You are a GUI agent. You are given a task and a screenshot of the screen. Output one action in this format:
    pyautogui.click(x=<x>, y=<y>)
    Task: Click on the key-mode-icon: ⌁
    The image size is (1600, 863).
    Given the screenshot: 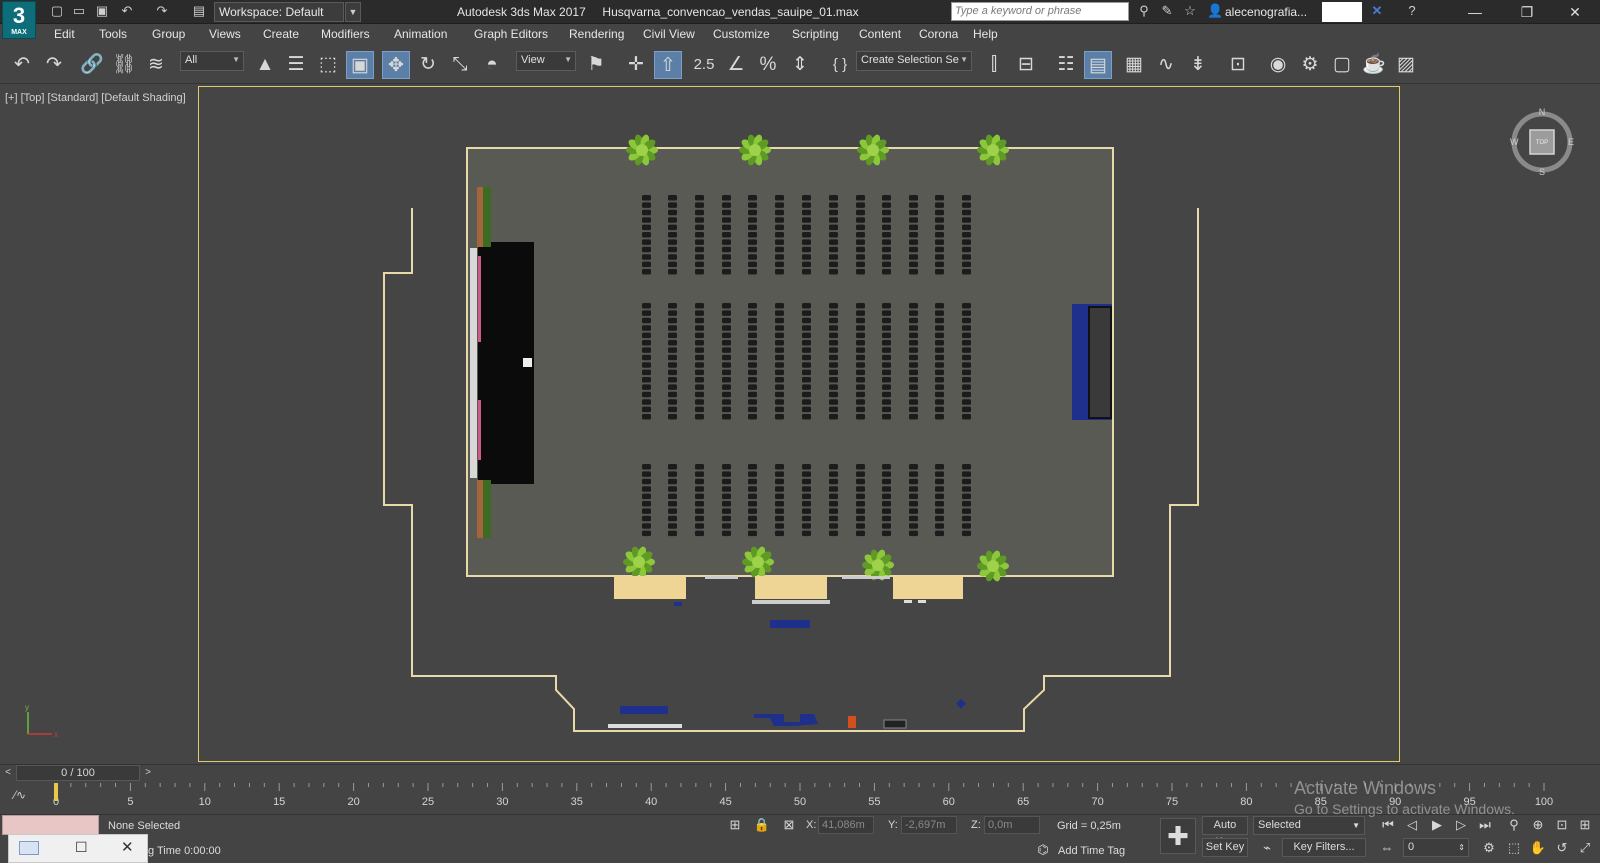 What is the action you would take?
    pyautogui.click(x=1267, y=848)
    